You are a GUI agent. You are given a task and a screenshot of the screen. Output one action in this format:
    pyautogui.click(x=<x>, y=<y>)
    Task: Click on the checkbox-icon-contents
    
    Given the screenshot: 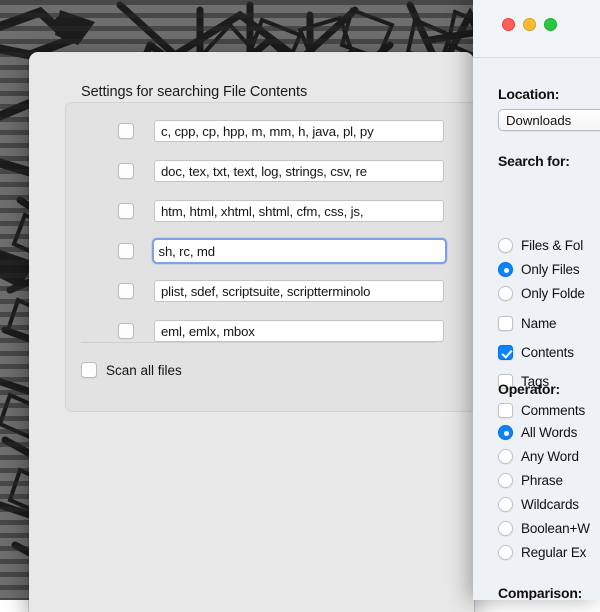 What is the action you would take?
    pyautogui.click(x=505, y=352)
    